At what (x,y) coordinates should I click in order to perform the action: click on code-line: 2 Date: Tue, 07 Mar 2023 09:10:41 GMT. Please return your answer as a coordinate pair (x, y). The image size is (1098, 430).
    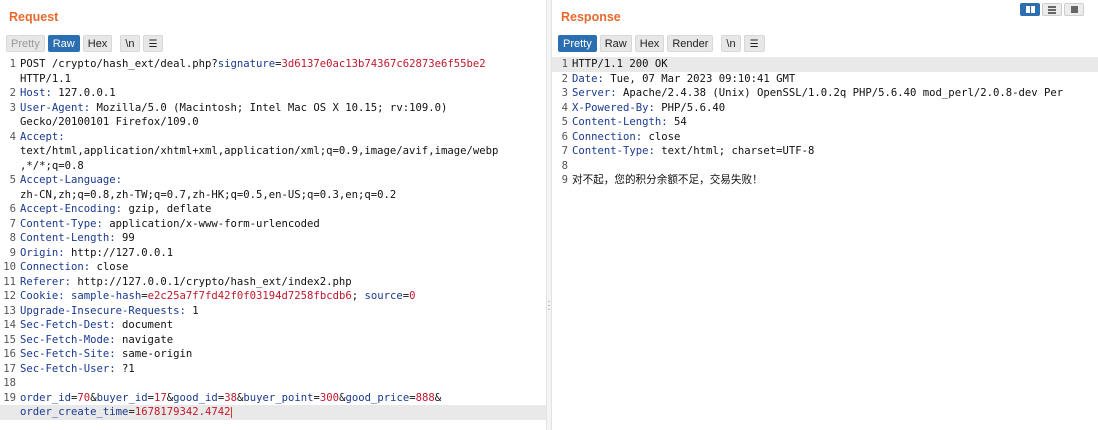
    Looking at the image, I should click on (825, 79).